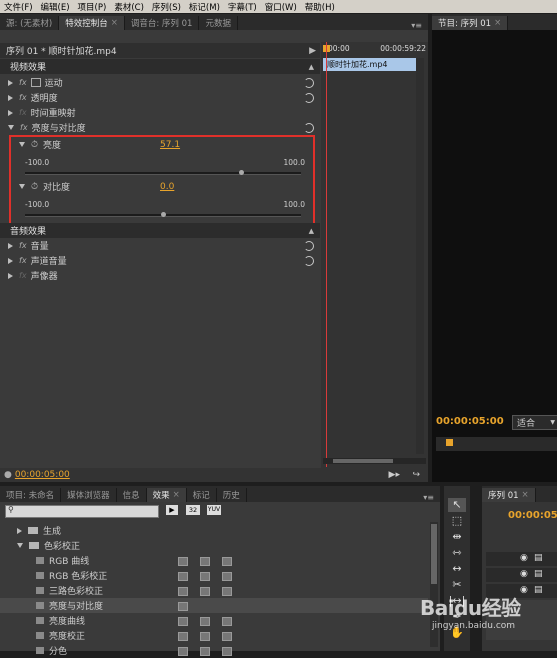 Image resolution: width=557 pixels, height=658 pixels. I want to click on effect-row-motion: fx 运动, so click(160, 82).